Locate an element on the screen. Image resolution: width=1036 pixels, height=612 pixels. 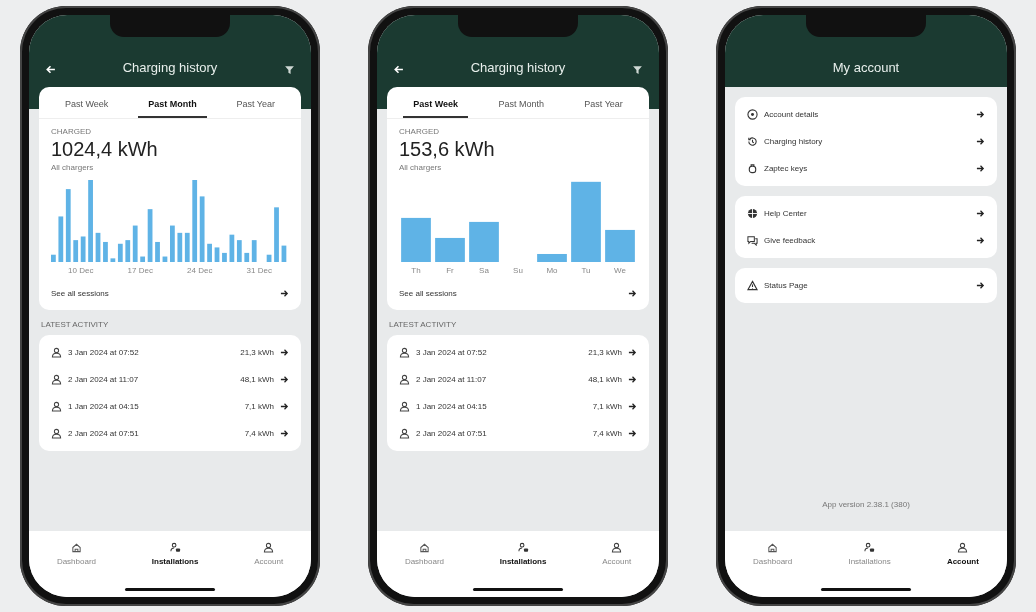
axis-label: Su is located at coordinates (518, 270).